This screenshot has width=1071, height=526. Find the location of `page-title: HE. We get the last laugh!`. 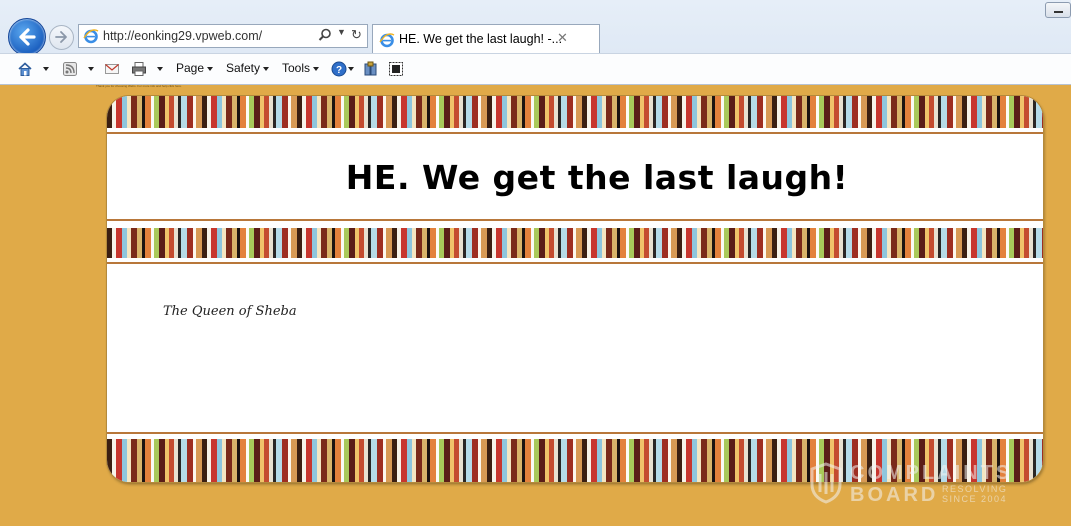

page-title: HE. We get the last laugh! is located at coordinates (597, 177).